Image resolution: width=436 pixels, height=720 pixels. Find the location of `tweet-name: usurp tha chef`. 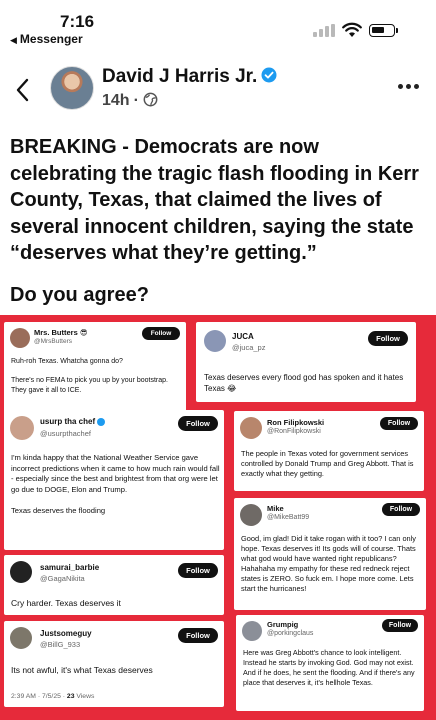

tweet-name: usurp tha chef is located at coordinates (73, 421).